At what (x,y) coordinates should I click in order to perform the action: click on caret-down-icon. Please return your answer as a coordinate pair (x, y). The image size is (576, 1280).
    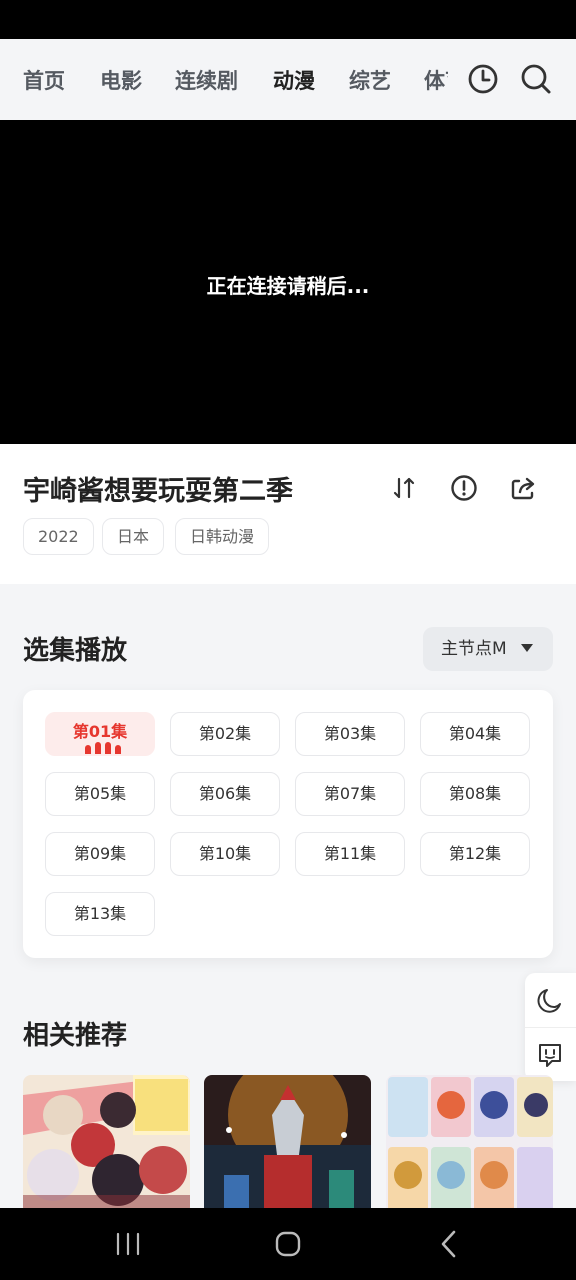
    Looking at the image, I should click on (527, 648).